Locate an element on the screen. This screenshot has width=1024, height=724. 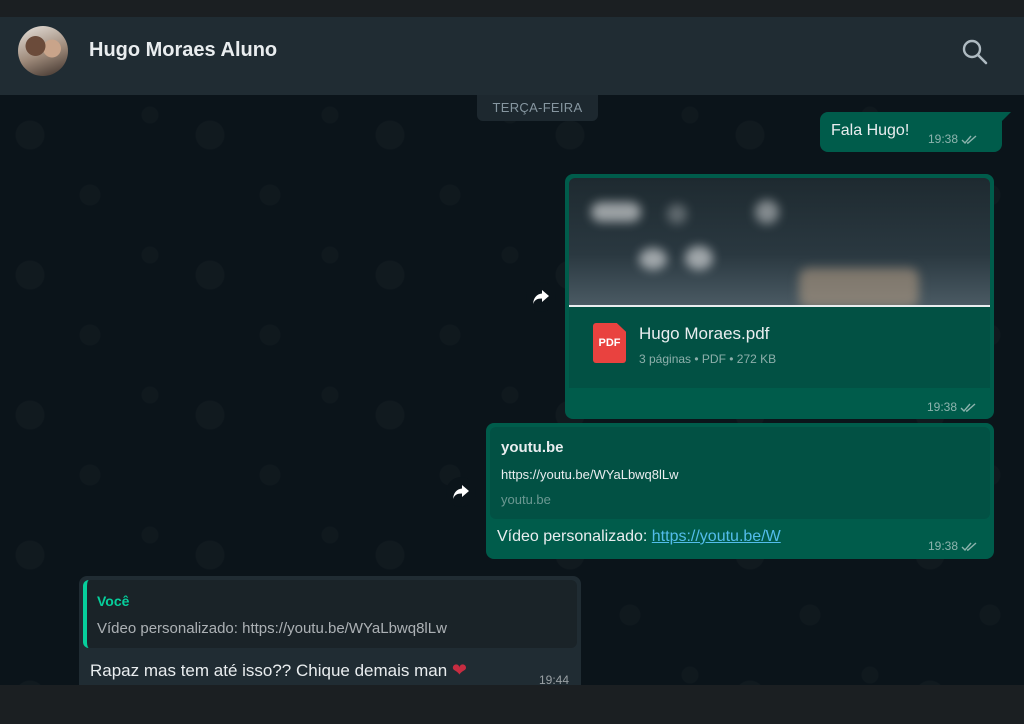
message-outgoing-text: Fala Hugo! 19:38 is located at coordinates (915, 132).